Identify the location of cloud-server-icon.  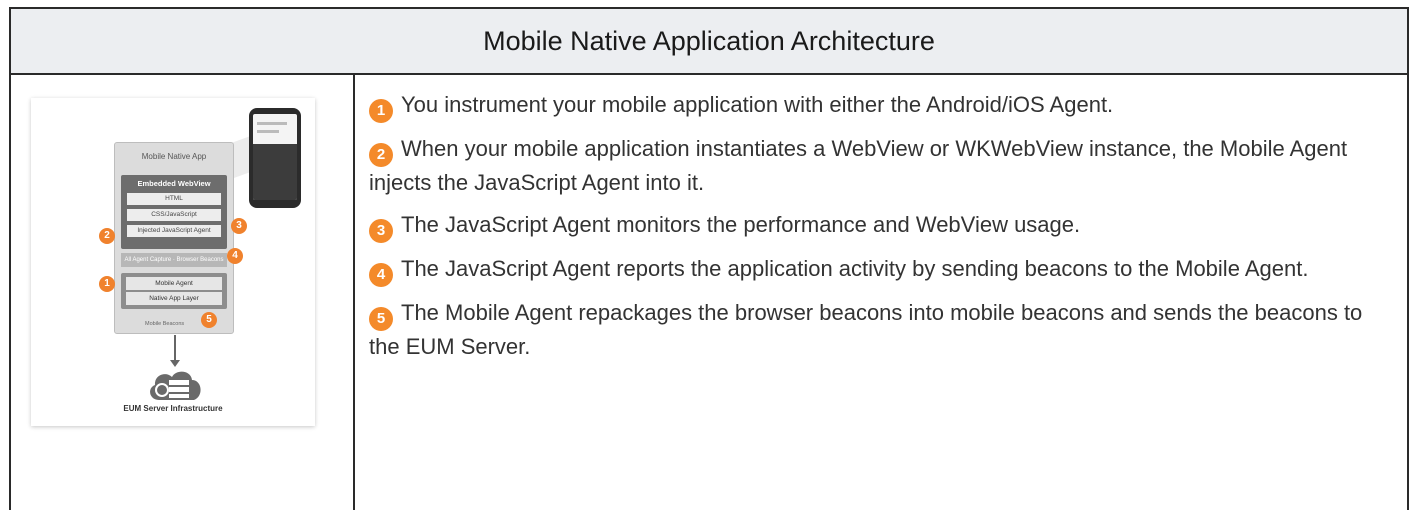
(175, 385).